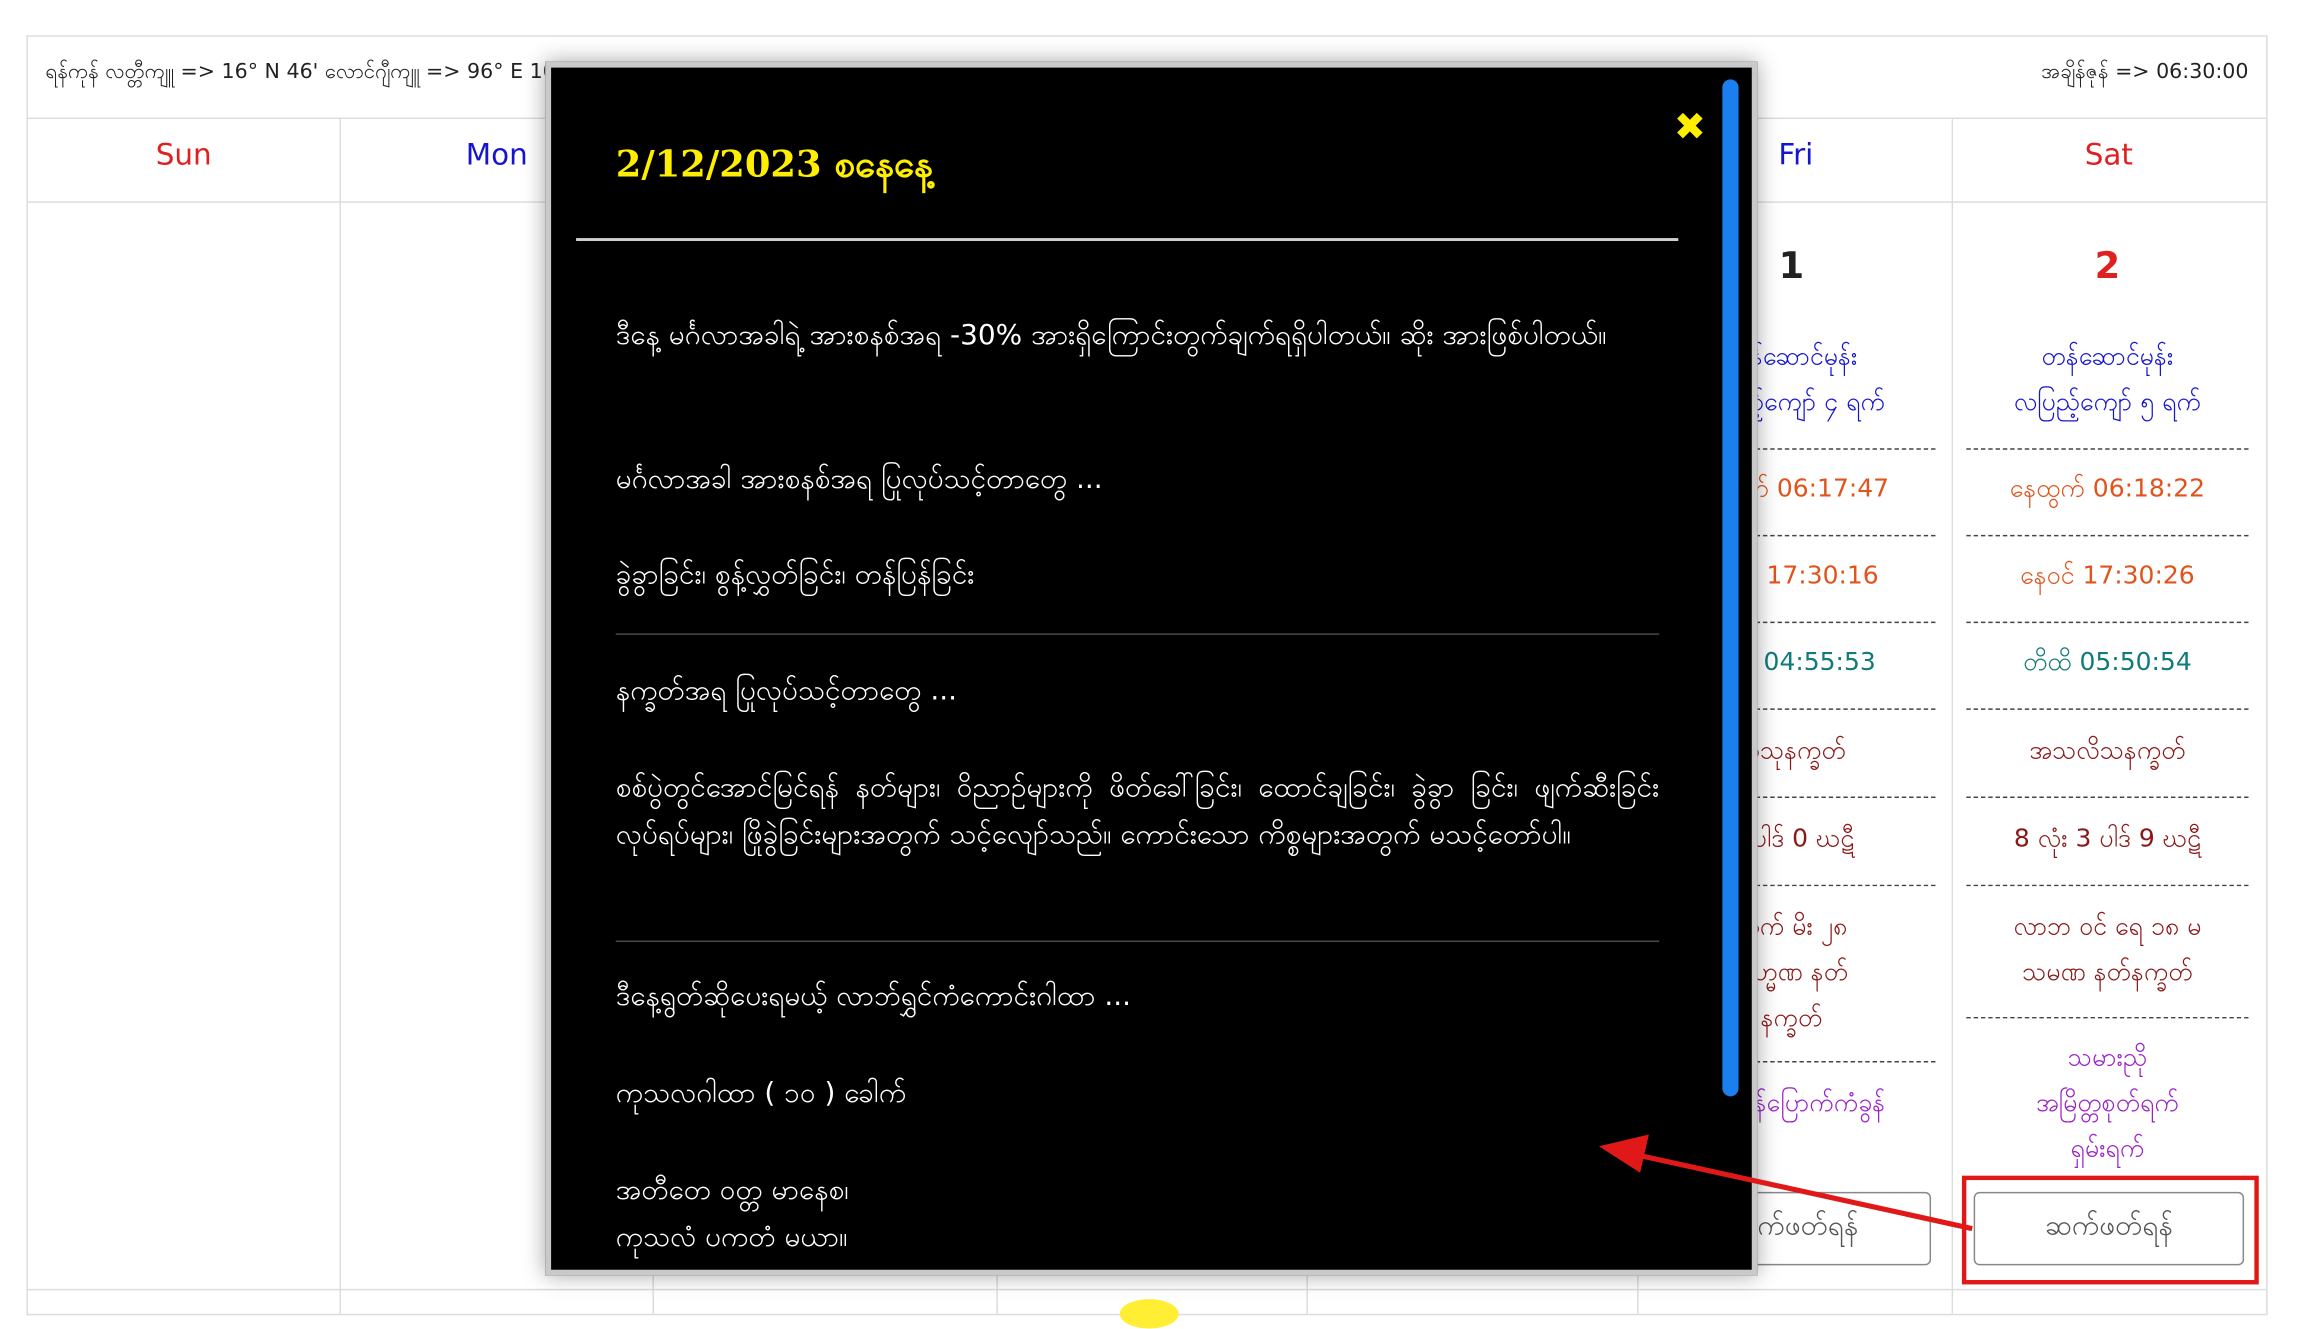 The height and width of the screenshot is (1329, 2297). What do you see at coordinates (2108, 154) in the screenshot?
I see `day-header-sat: Sat` at bounding box center [2108, 154].